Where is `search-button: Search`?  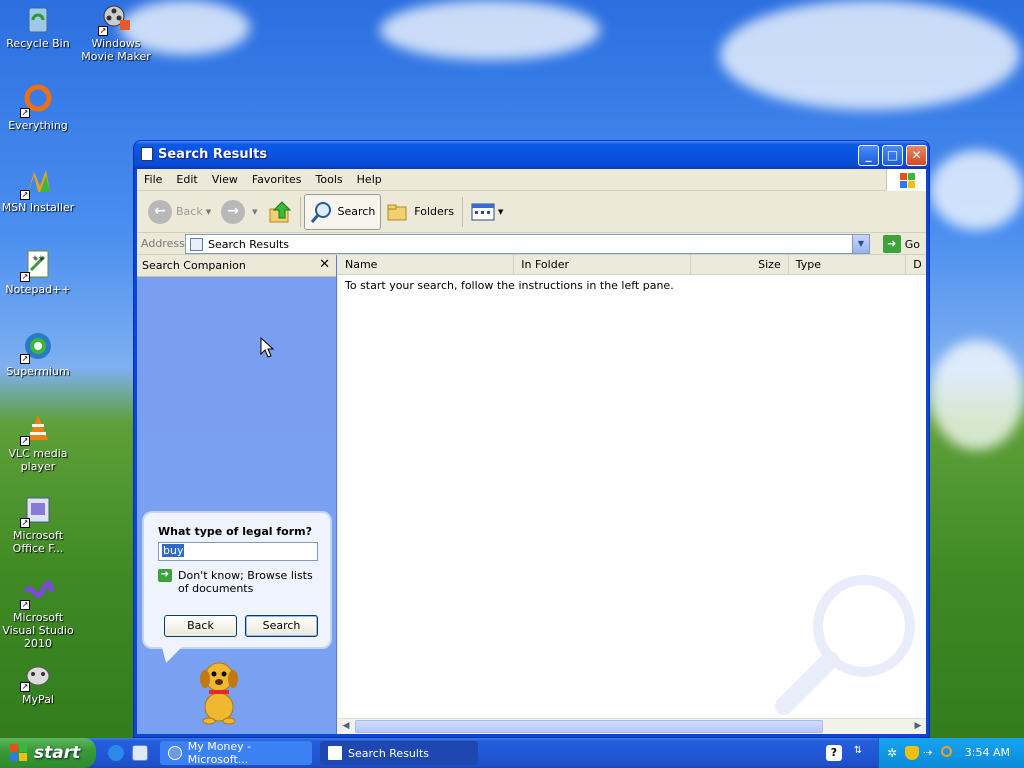
search-button: Search is located at coordinates (342, 211).